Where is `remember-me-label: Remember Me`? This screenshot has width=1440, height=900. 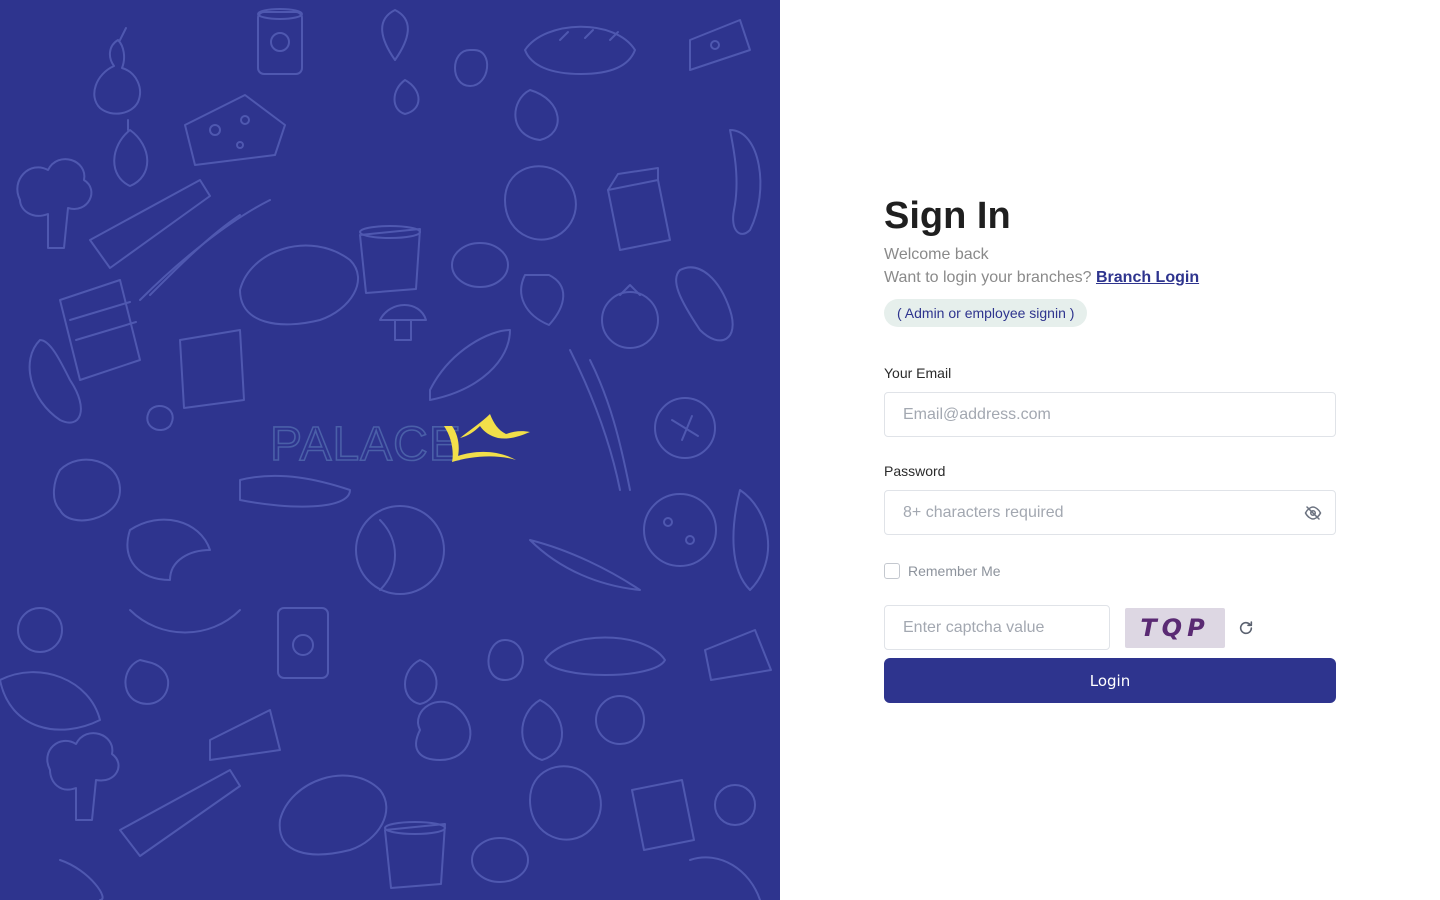
remember-me-label: Remember Me is located at coordinates (954, 571).